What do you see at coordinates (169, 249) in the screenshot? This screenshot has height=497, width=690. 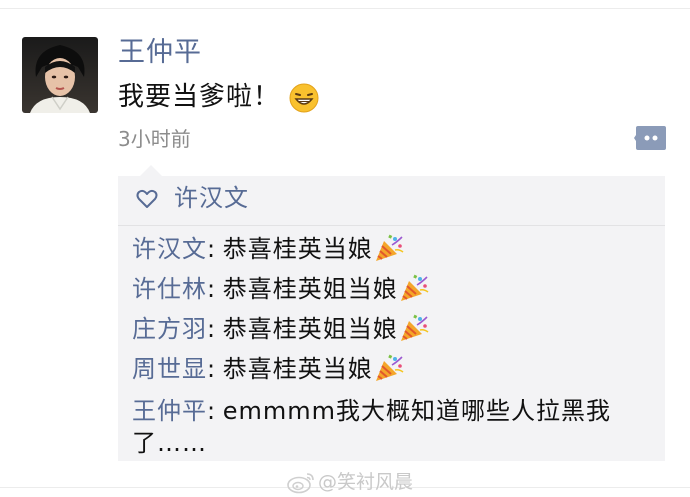 I see `comment-author: 许汉文` at bounding box center [169, 249].